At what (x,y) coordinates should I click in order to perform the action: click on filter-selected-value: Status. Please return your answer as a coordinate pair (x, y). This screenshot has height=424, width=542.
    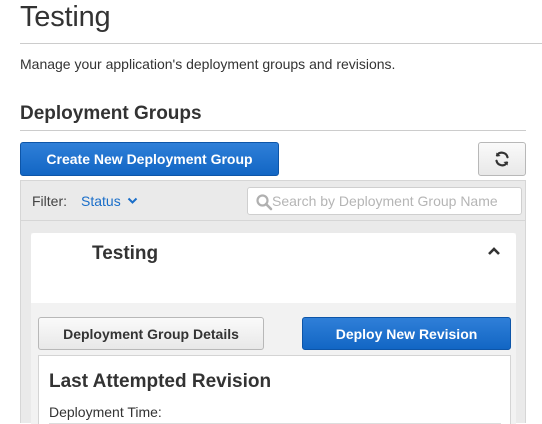
    Looking at the image, I should click on (101, 201).